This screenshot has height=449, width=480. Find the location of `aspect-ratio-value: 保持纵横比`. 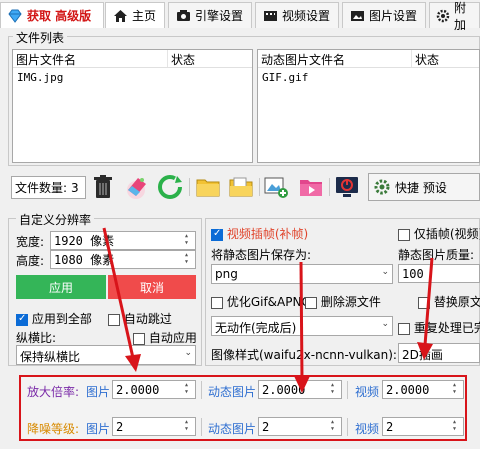

aspect-ratio-value: 保持纵横比 is located at coordinates (50, 357).